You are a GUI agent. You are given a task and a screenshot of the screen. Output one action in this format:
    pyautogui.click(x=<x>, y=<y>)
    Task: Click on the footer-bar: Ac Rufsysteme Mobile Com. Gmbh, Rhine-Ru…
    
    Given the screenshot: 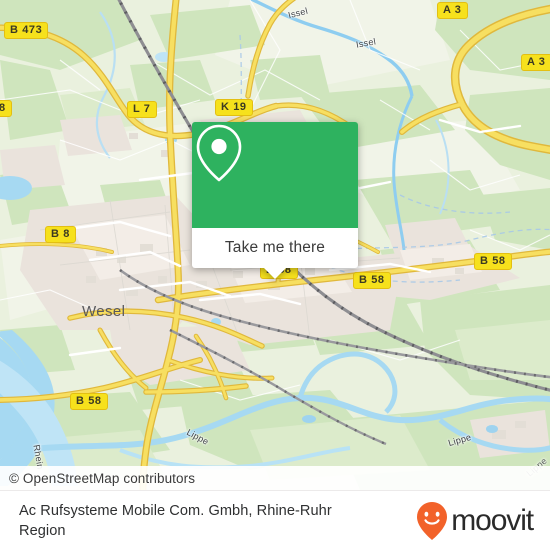 What is the action you would take?
    pyautogui.click(x=275, y=520)
    